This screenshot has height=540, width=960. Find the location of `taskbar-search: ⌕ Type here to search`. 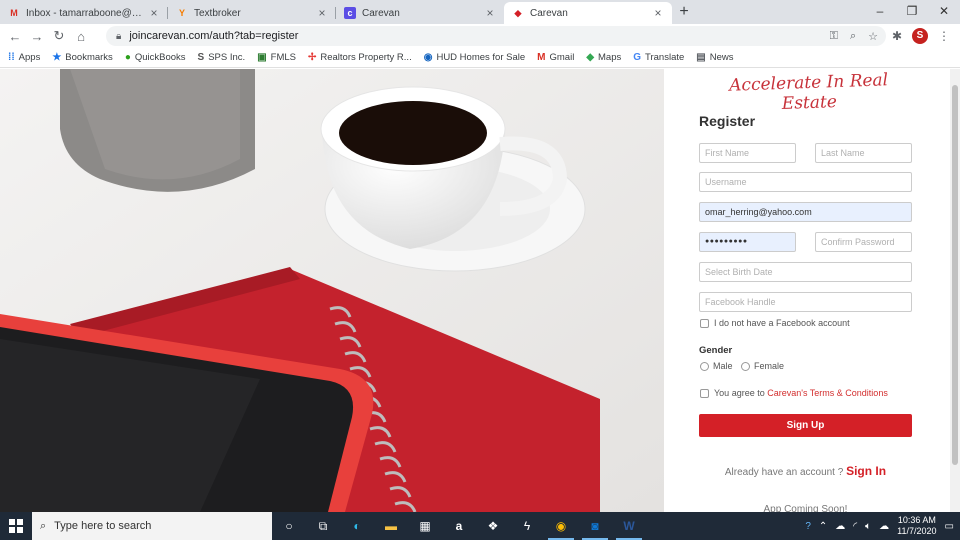

taskbar-search: ⌕ Type here to search is located at coordinates (152, 526).